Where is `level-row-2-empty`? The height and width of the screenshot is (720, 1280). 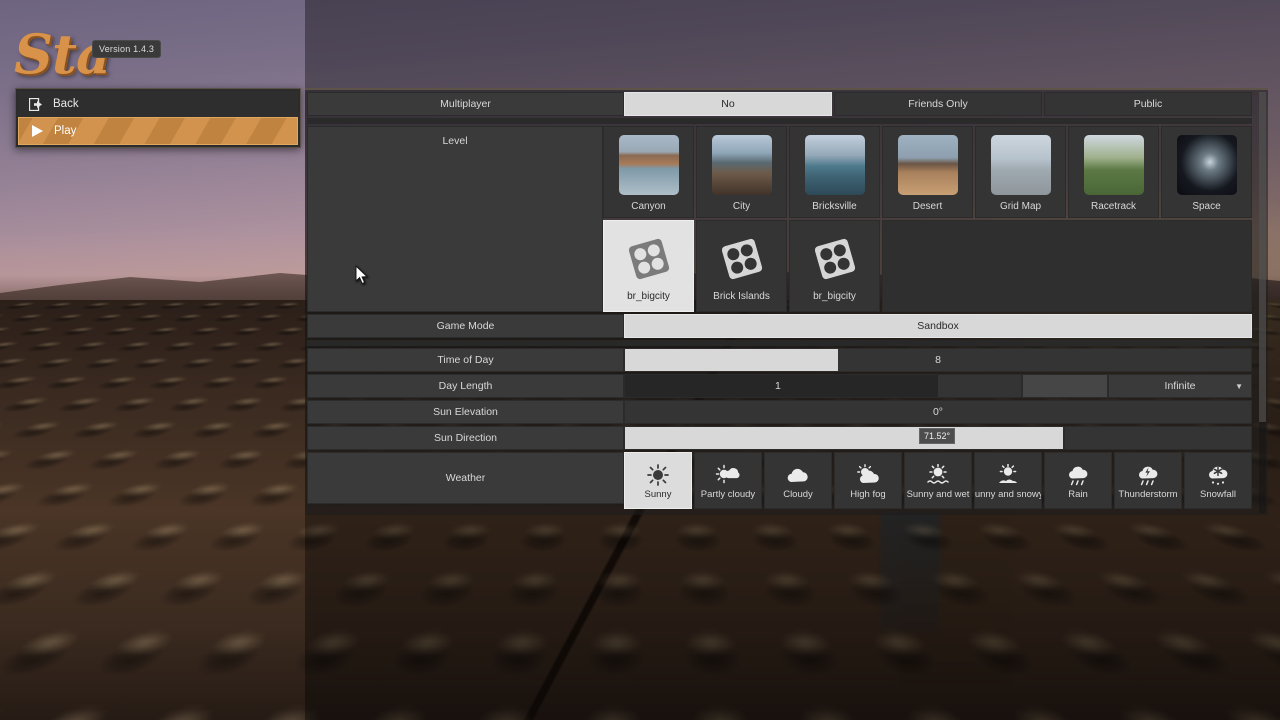
level-row-2-empty is located at coordinates (1067, 266).